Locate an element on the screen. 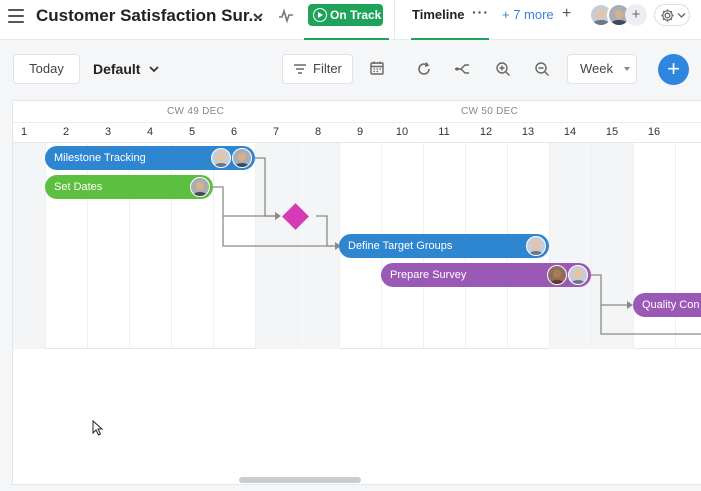 The image size is (701, 491). day-label: 6 is located at coordinates (234, 132).